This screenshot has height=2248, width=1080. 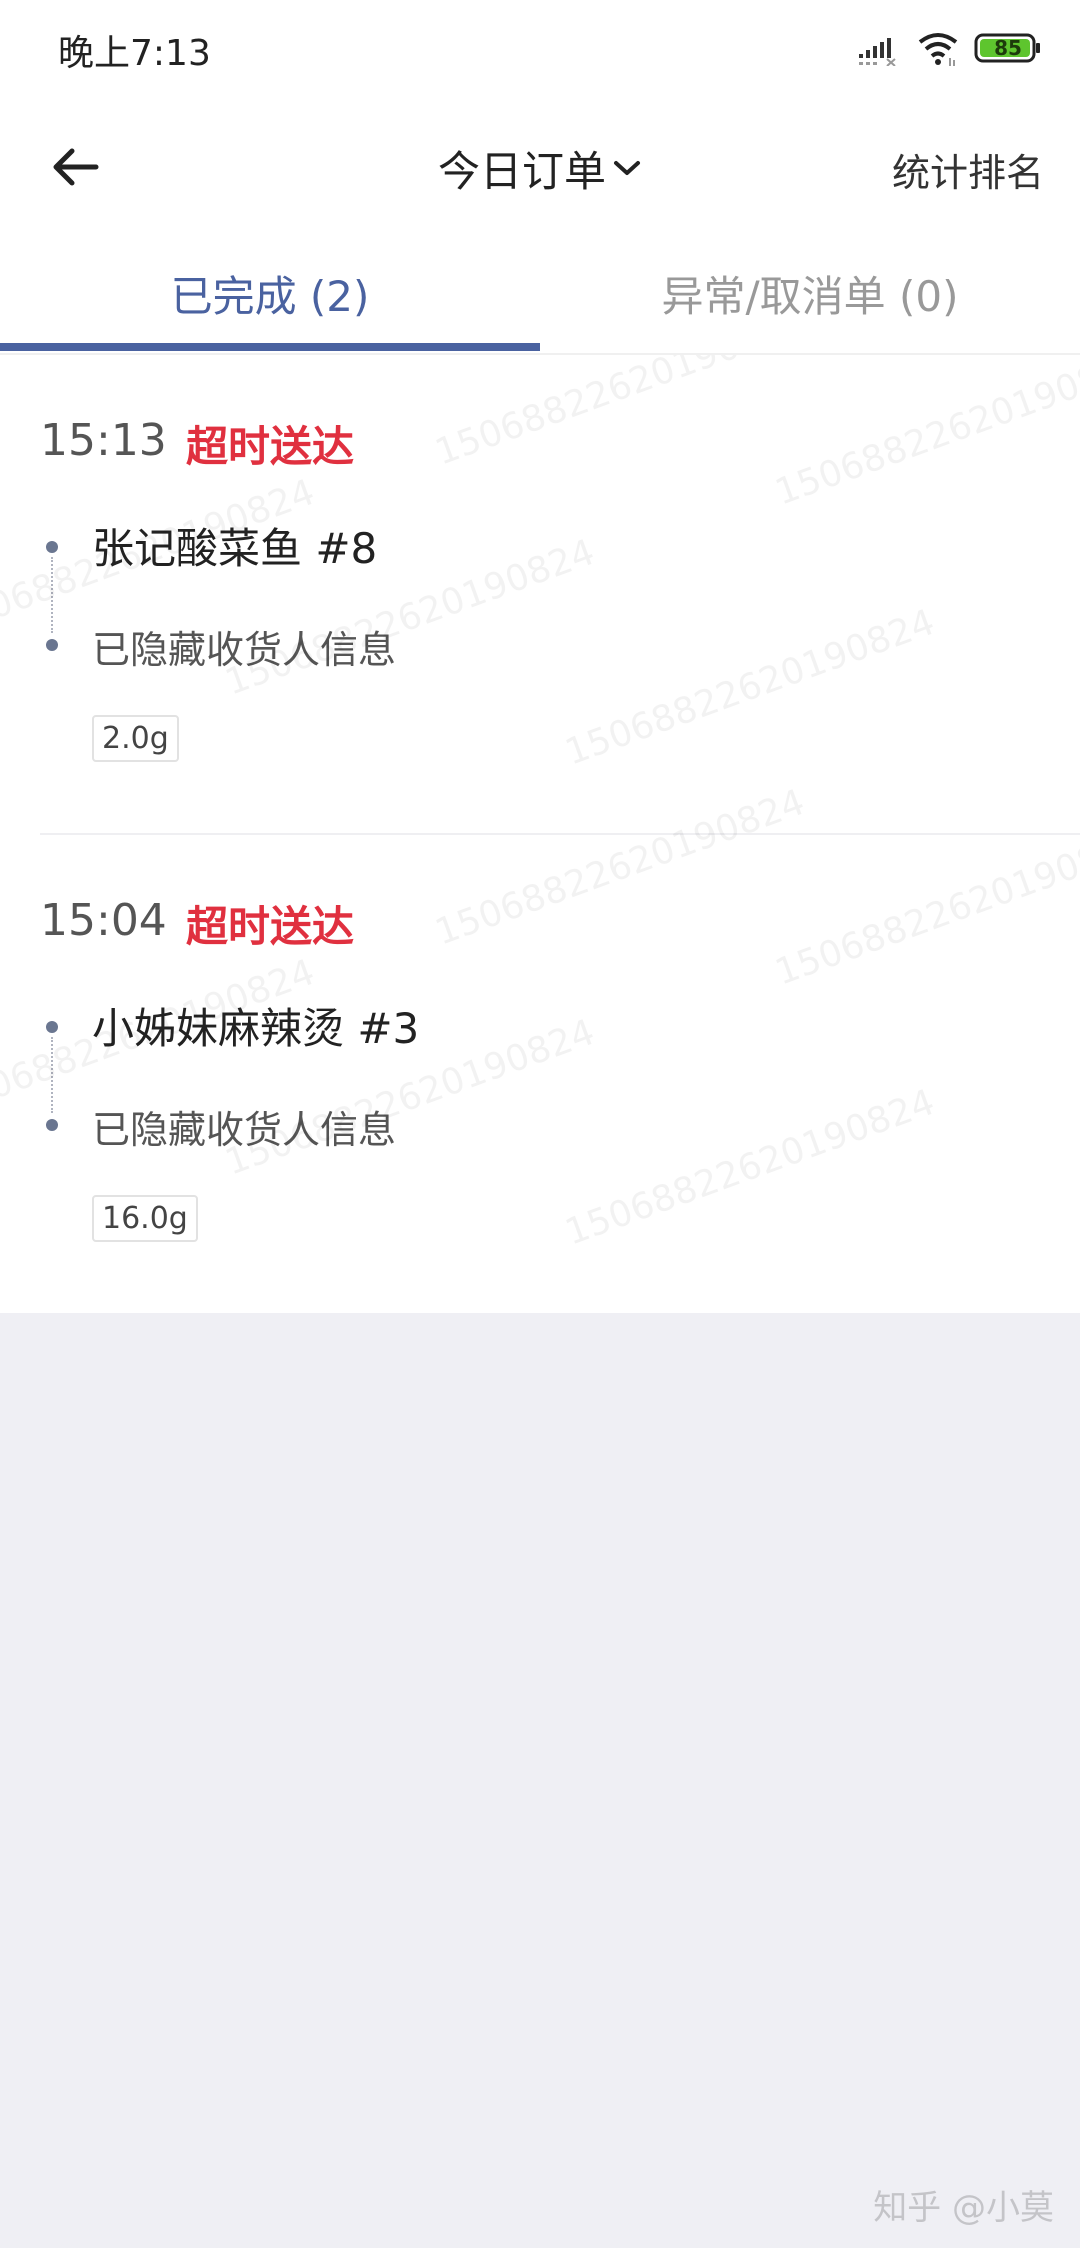 What do you see at coordinates (877, 52) in the screenshot?
I see `signal-icon` at bounding box center [877, 52].